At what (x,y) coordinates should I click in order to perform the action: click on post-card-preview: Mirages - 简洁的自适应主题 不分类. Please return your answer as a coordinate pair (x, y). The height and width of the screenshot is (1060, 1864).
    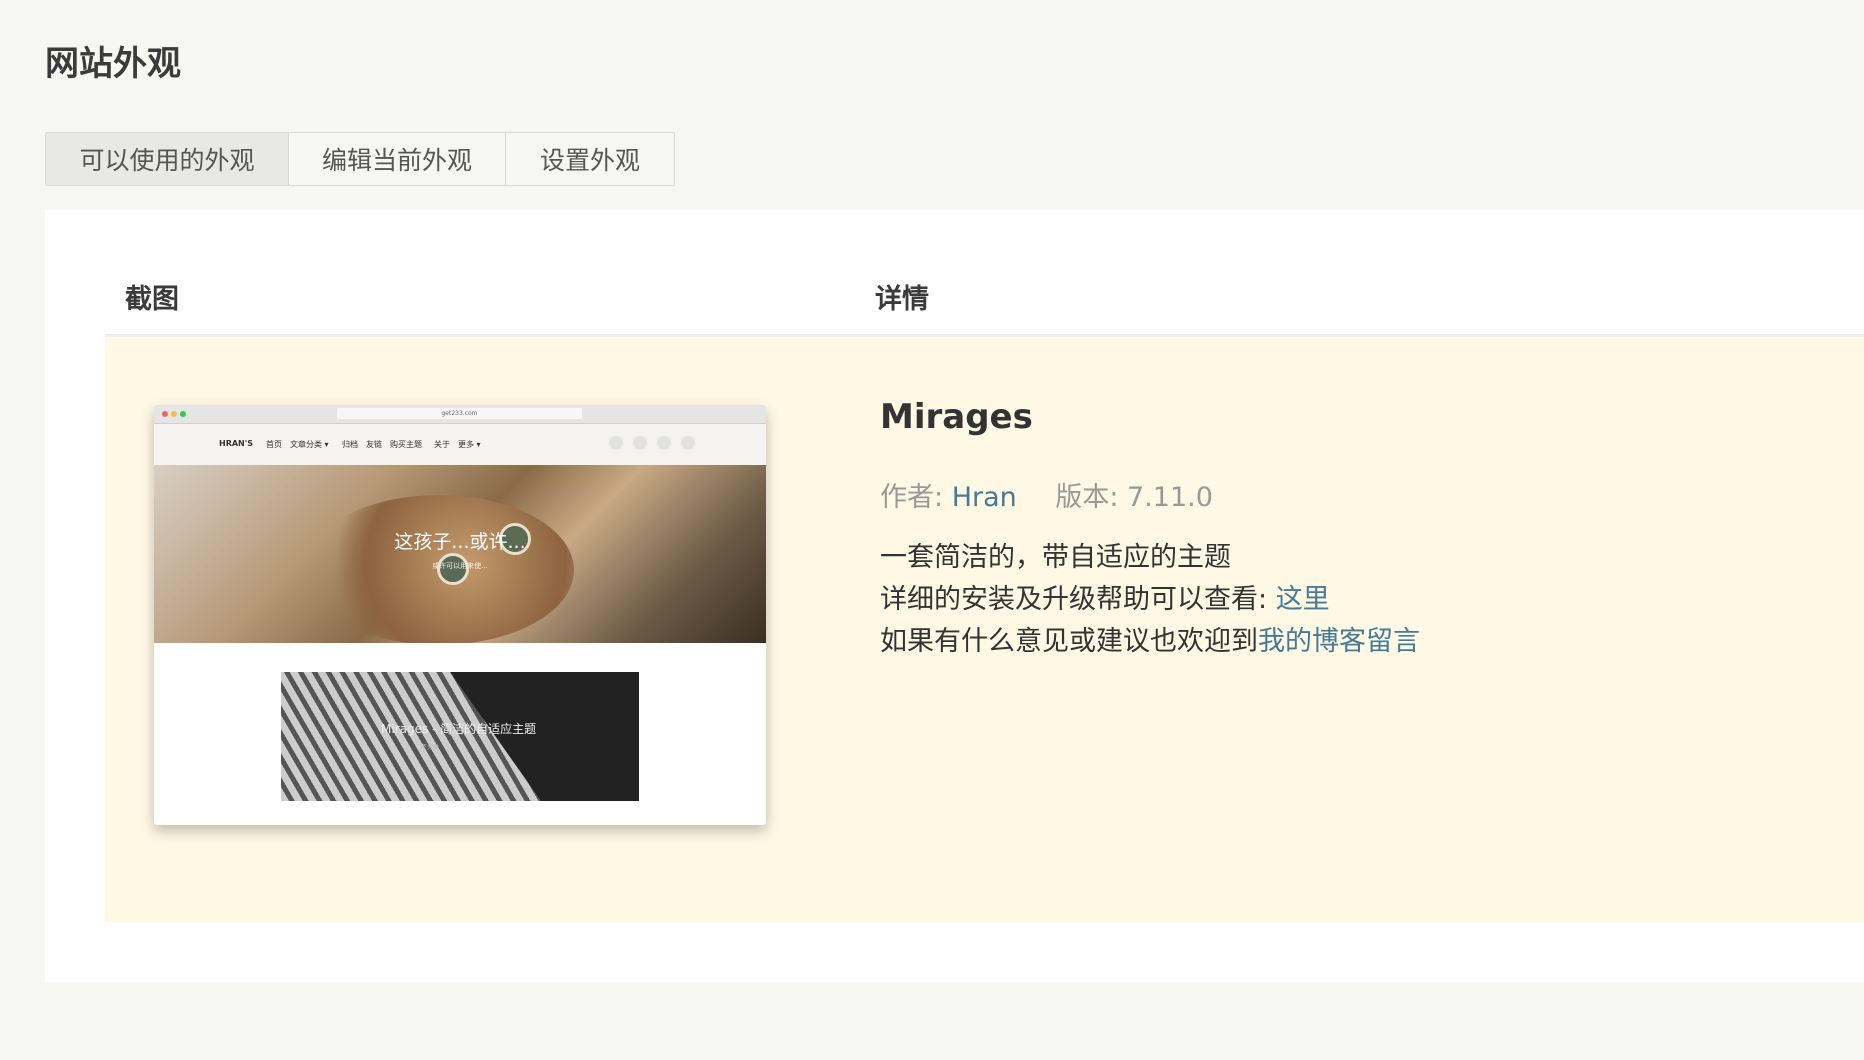
    Looking at the image, I should click on (460, 736).